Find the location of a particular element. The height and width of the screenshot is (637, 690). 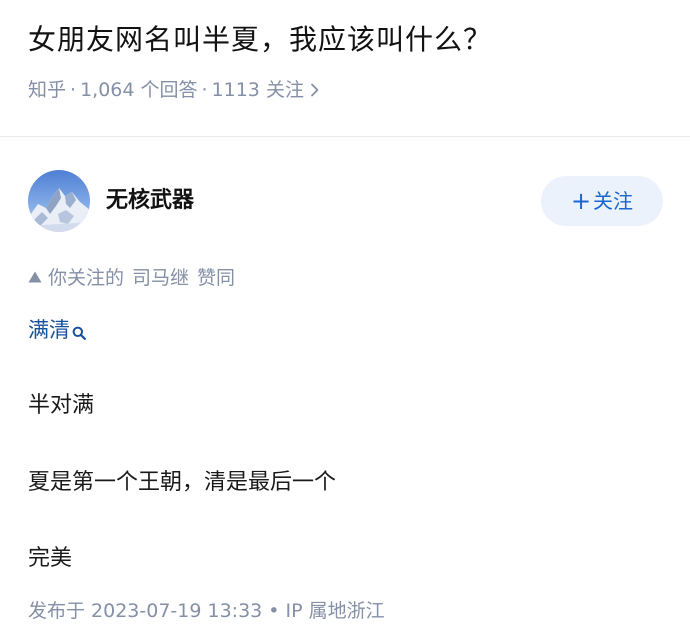

keyword-link: 满清 is located at coordinates (57, 331).